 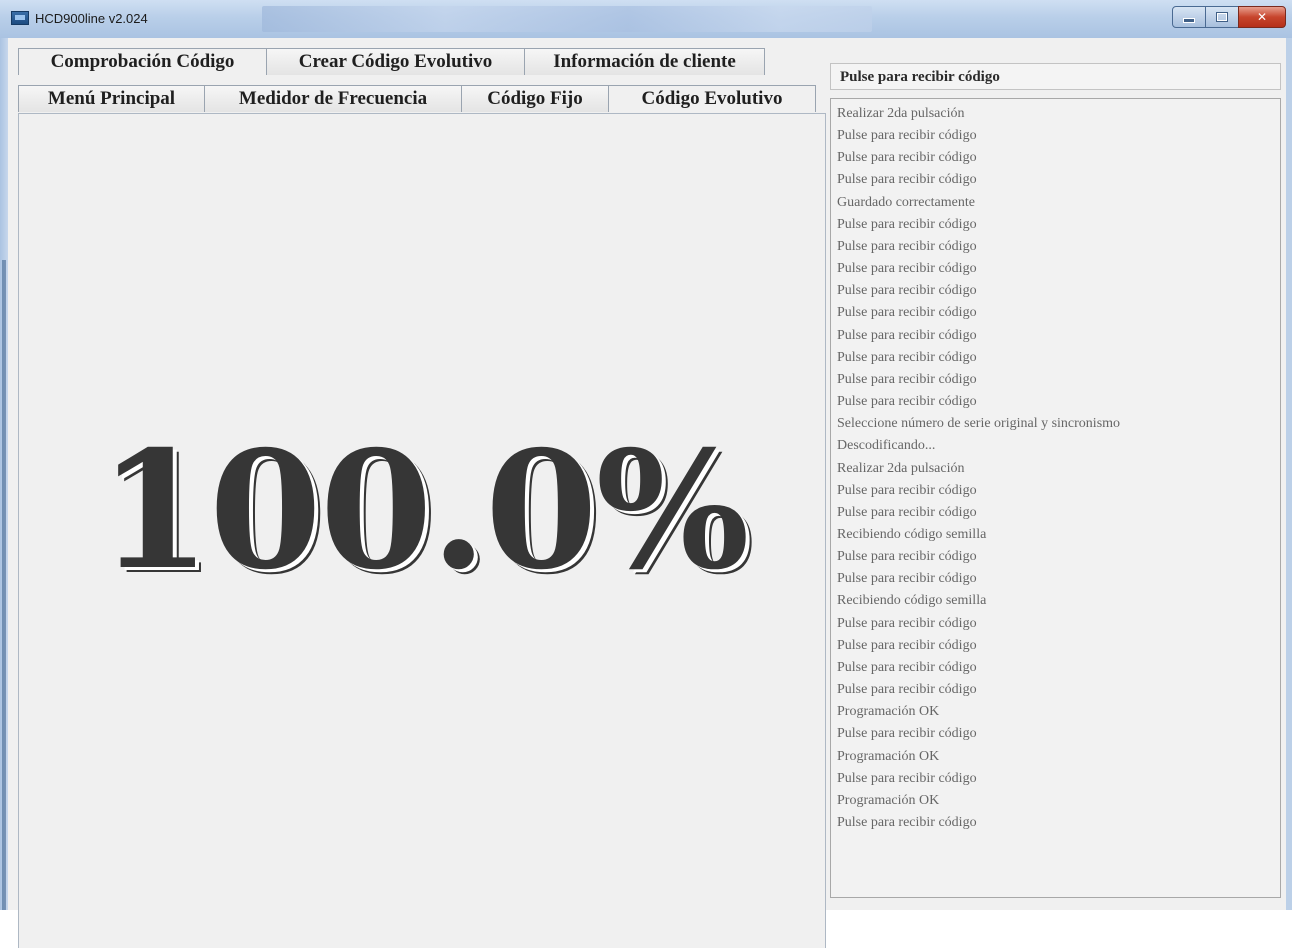 What do you see at coordinates (535, 98) in the screenshot?
I see `tab-codigo-fijo: Código Fijo` at bounding box center [535, 98].